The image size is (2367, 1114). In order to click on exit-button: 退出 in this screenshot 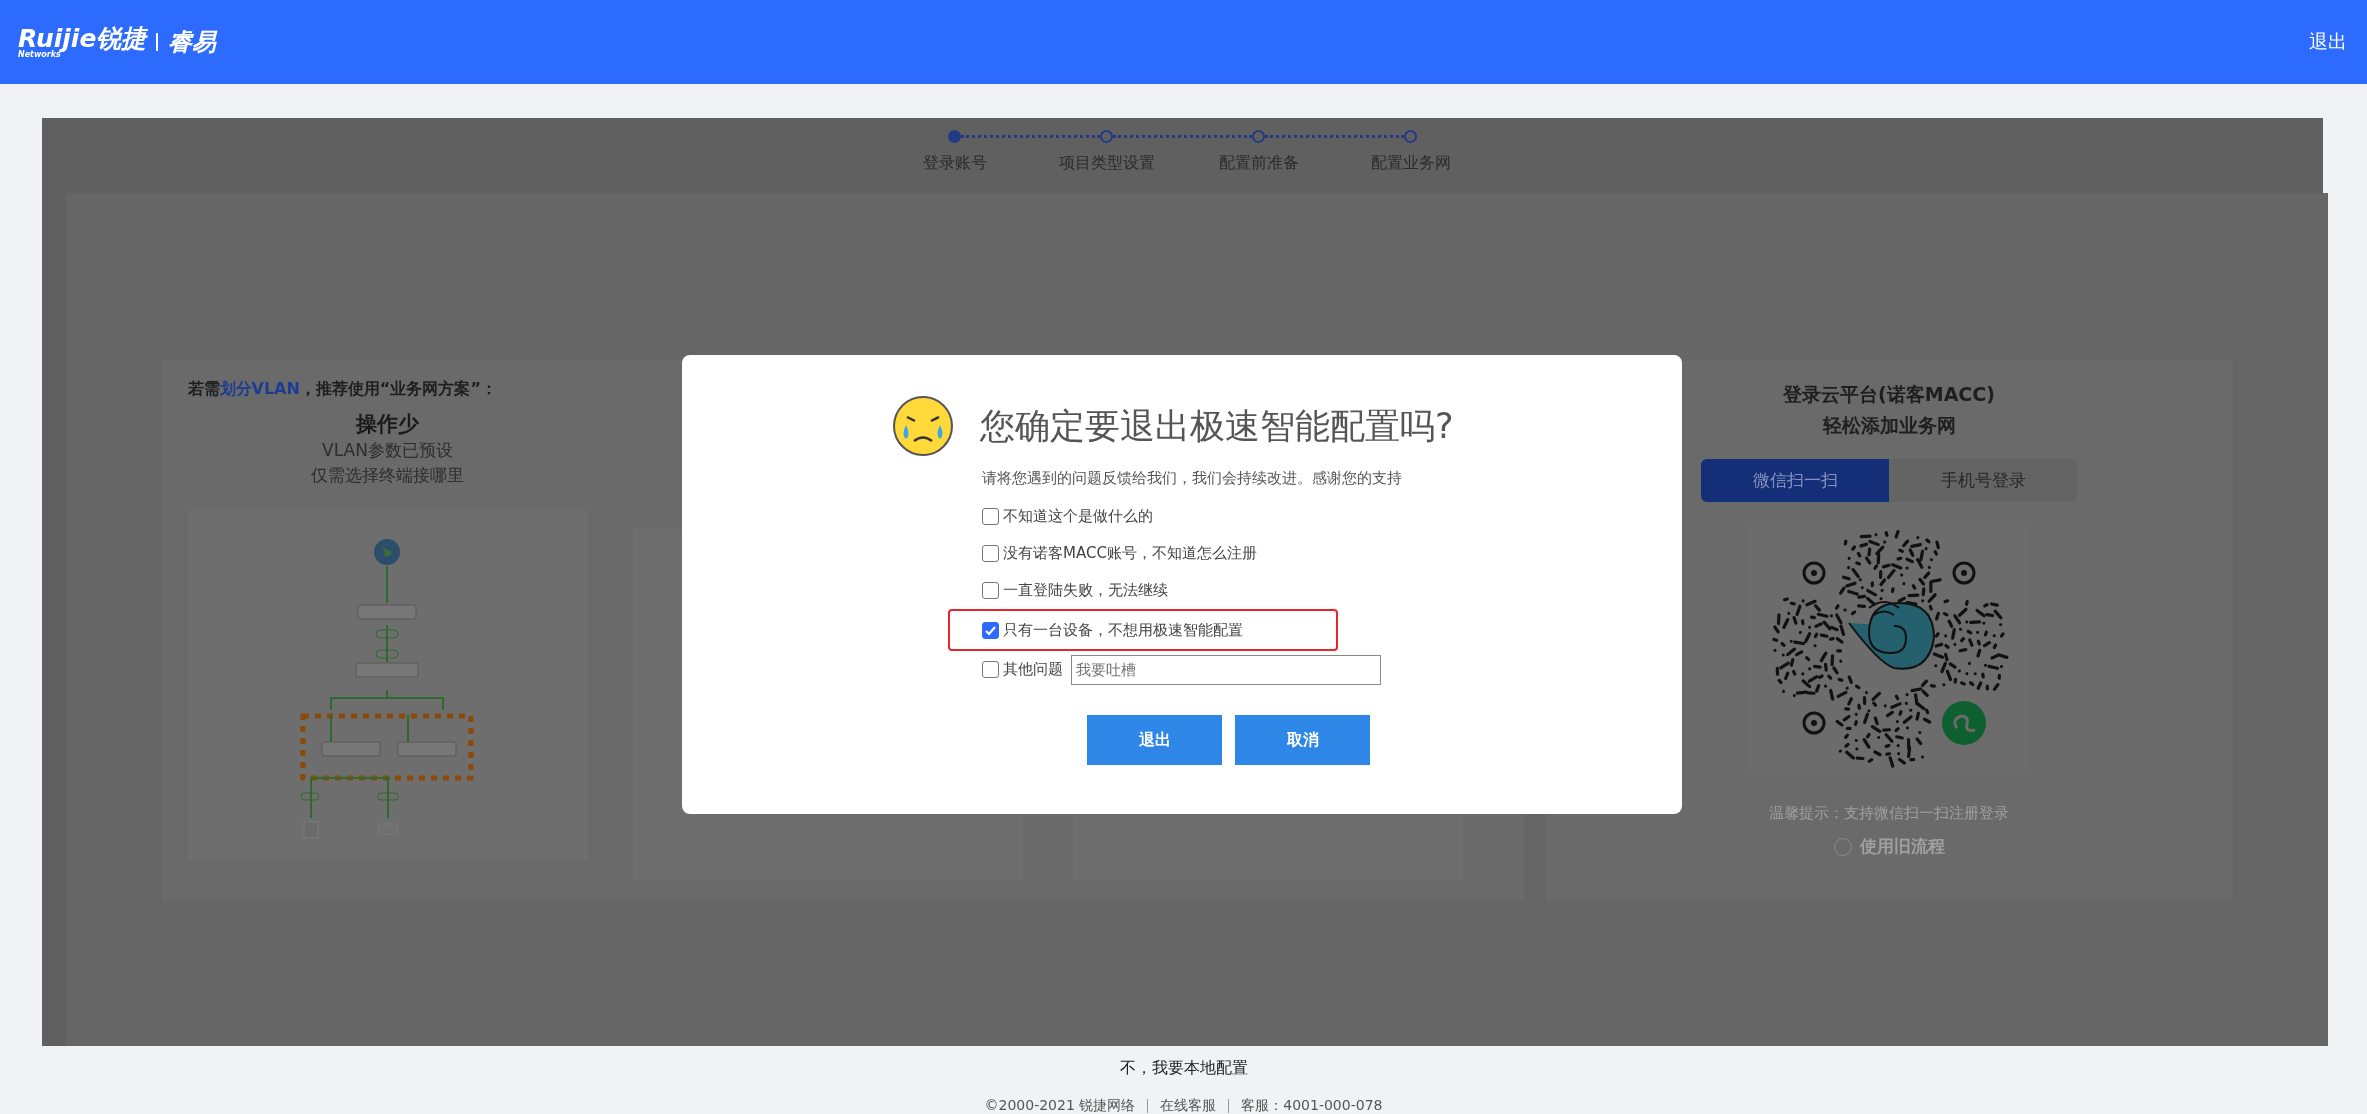, I will do `click(1154, 740)`.